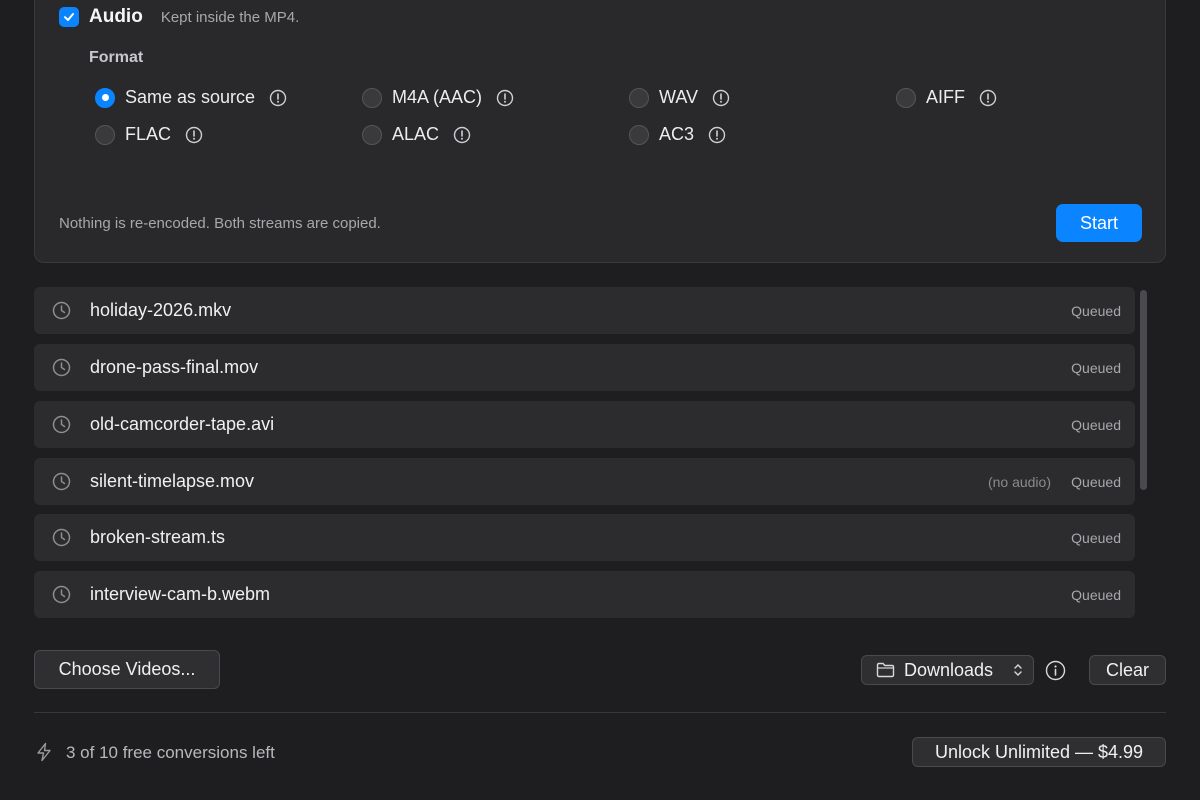 This screenshot has width=1200, height=800. What do you see at coordinates (885, 670) in the screenshot?
I see `folder-icon` at bounding box center [885, 670].